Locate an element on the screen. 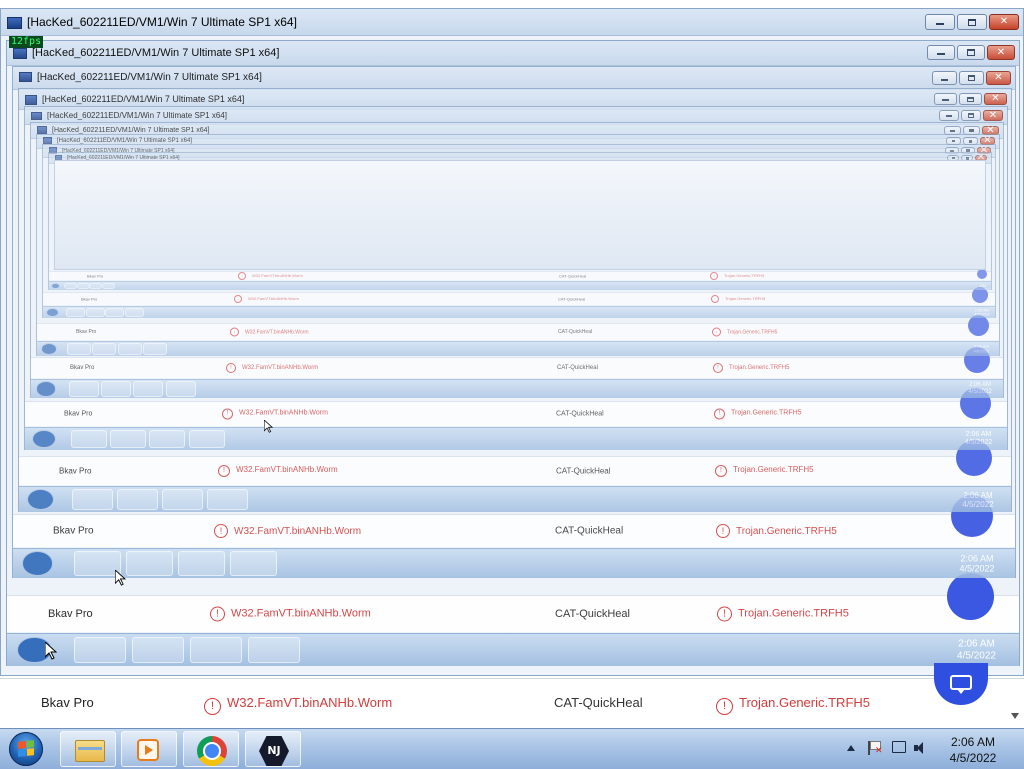  volume-icon is located at coordinates (922, 748).